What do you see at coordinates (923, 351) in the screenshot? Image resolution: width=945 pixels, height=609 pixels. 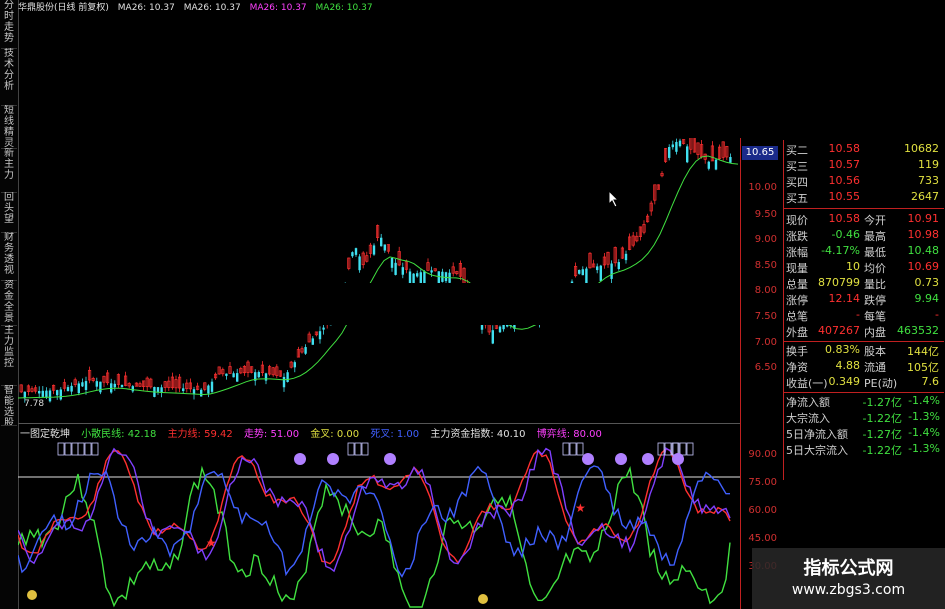 I see `stat-value: 144亿` at bounding box center [923, 351].